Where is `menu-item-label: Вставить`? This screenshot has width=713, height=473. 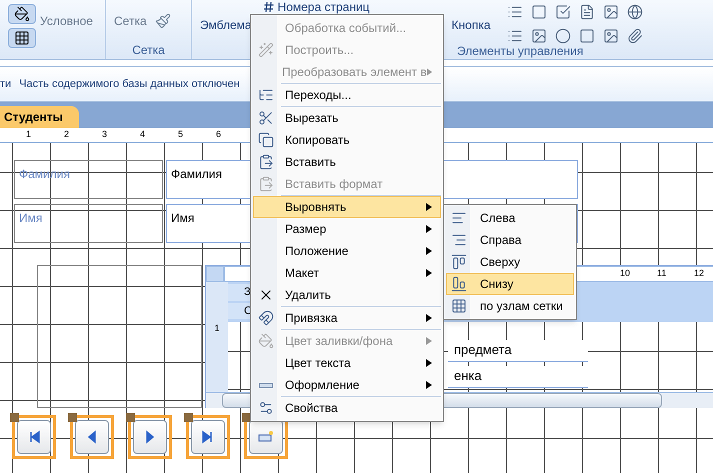
menu-item-label: Вставить is located at coordinates (311, 162).